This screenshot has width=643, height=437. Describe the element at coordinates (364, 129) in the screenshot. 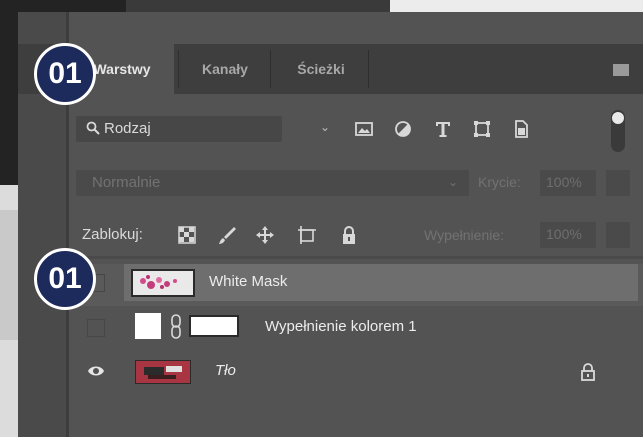

I see `image-filter-icon` at that location.